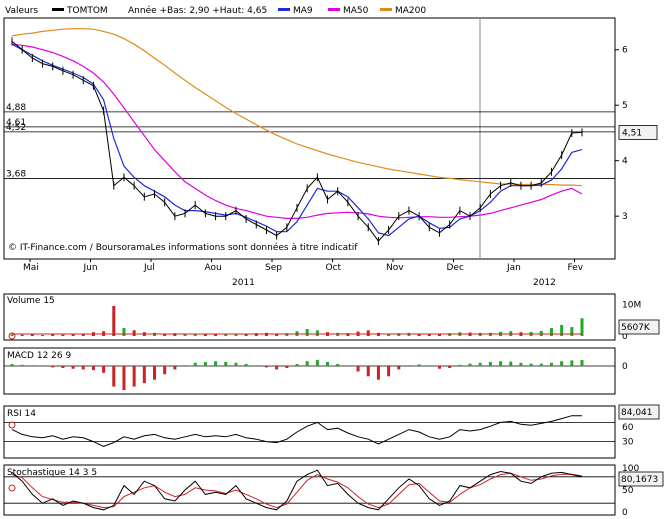 The width and height of the screenshot is (666, 519). What do you see at coordinates (21, 11) in the screenshot?
I see `legend-valeurs: Valeurs` at bounding box center [21, 11].